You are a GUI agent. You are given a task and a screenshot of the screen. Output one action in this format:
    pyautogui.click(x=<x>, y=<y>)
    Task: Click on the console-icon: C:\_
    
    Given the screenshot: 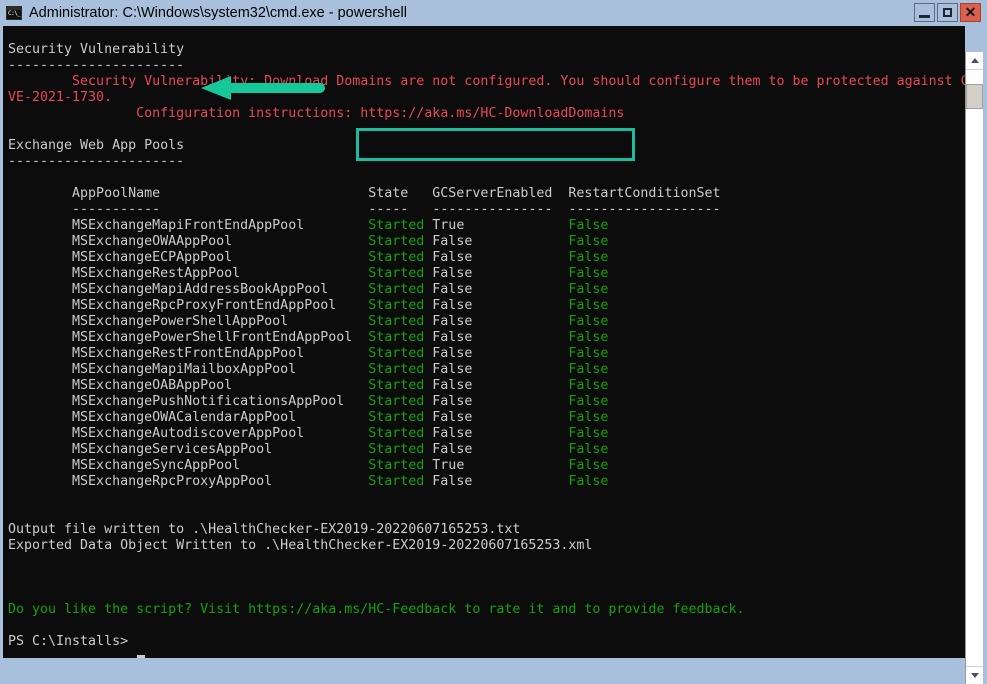 What is the action you would take?
    pyautogui.click(x=14, y=13)
    